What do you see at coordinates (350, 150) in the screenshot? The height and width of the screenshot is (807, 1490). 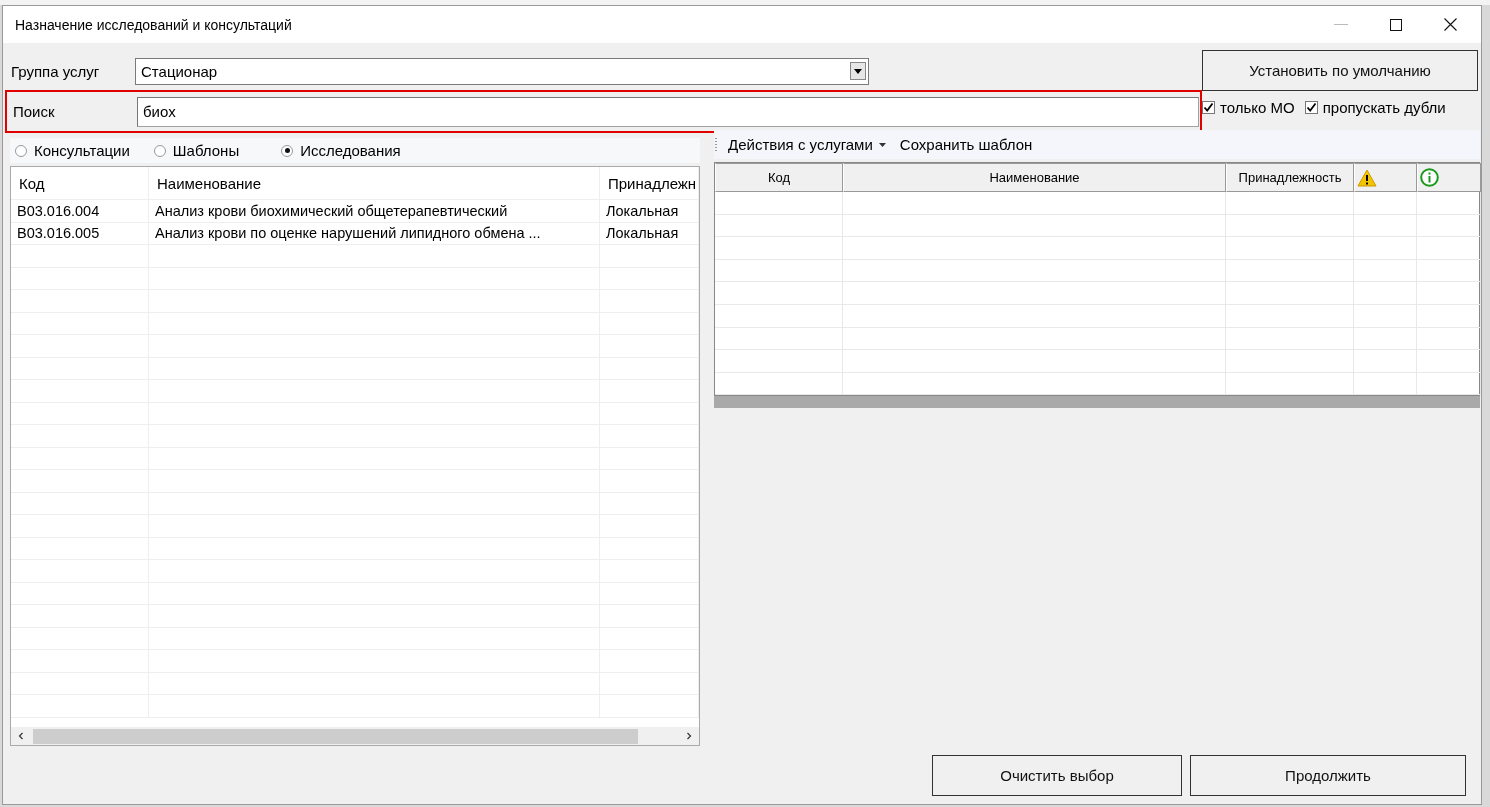 I see `radio-label: Исследования` at bounding box center [350, 150].